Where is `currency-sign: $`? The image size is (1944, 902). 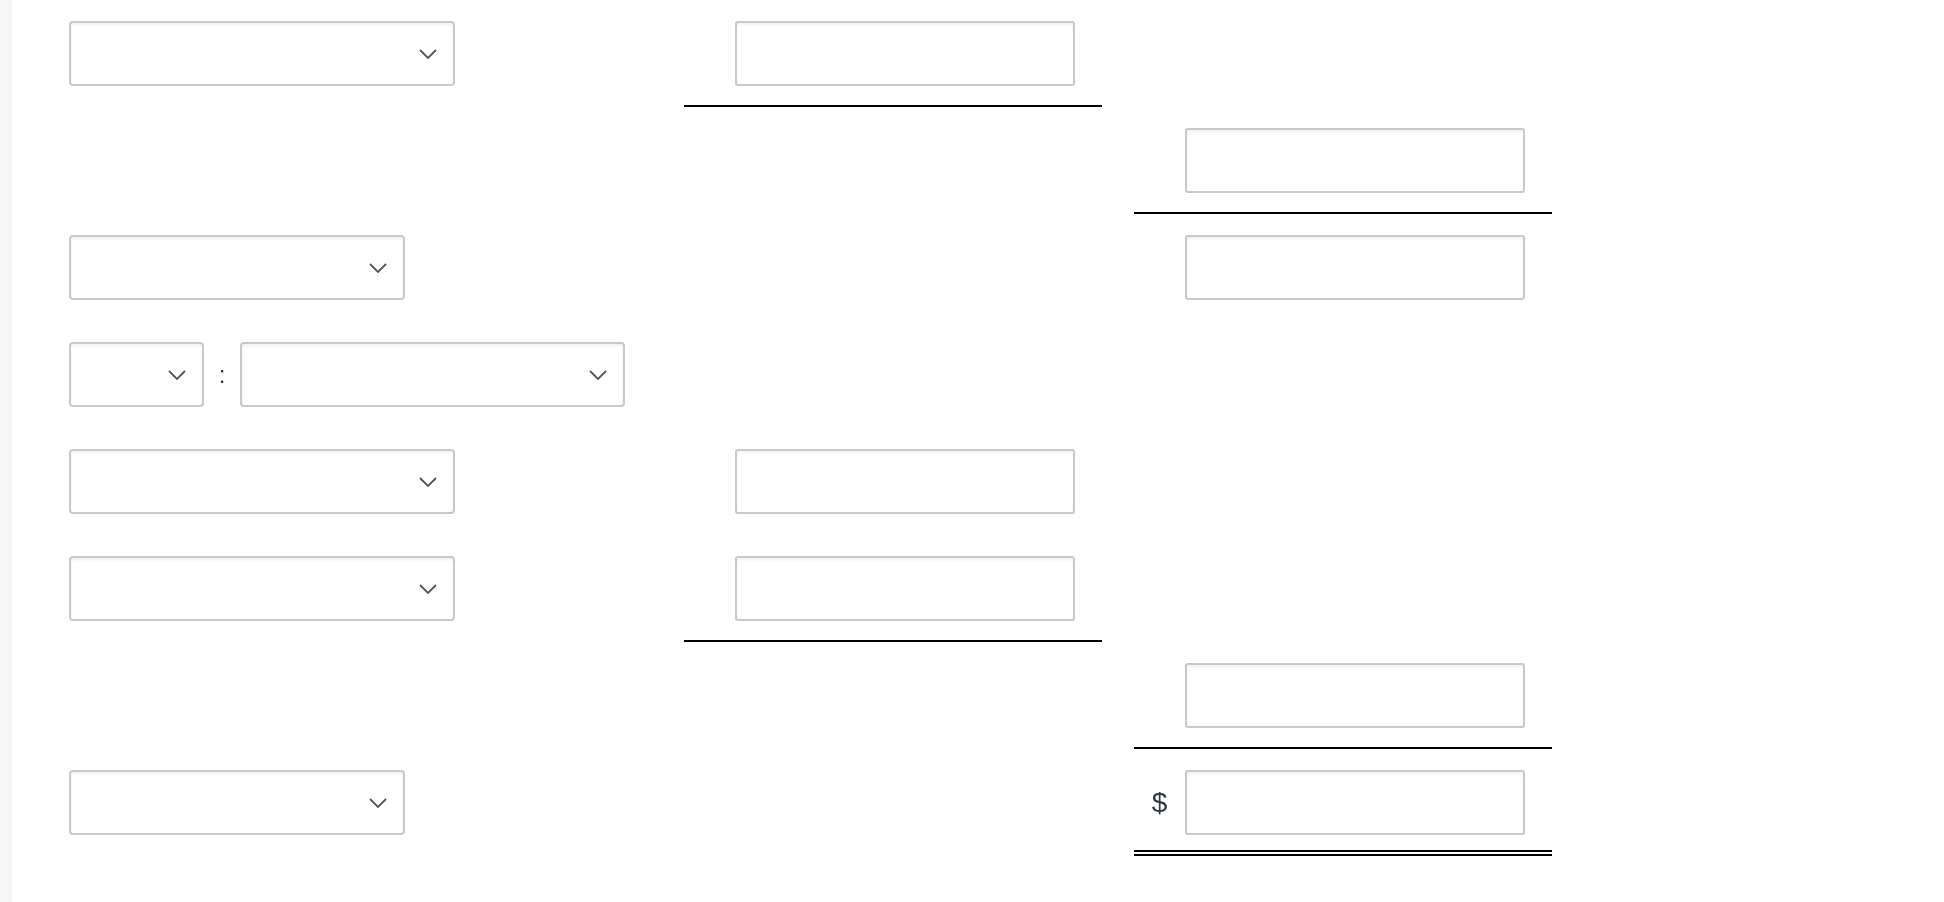 currency-sign: $ is located at coordinates (1159, 802).